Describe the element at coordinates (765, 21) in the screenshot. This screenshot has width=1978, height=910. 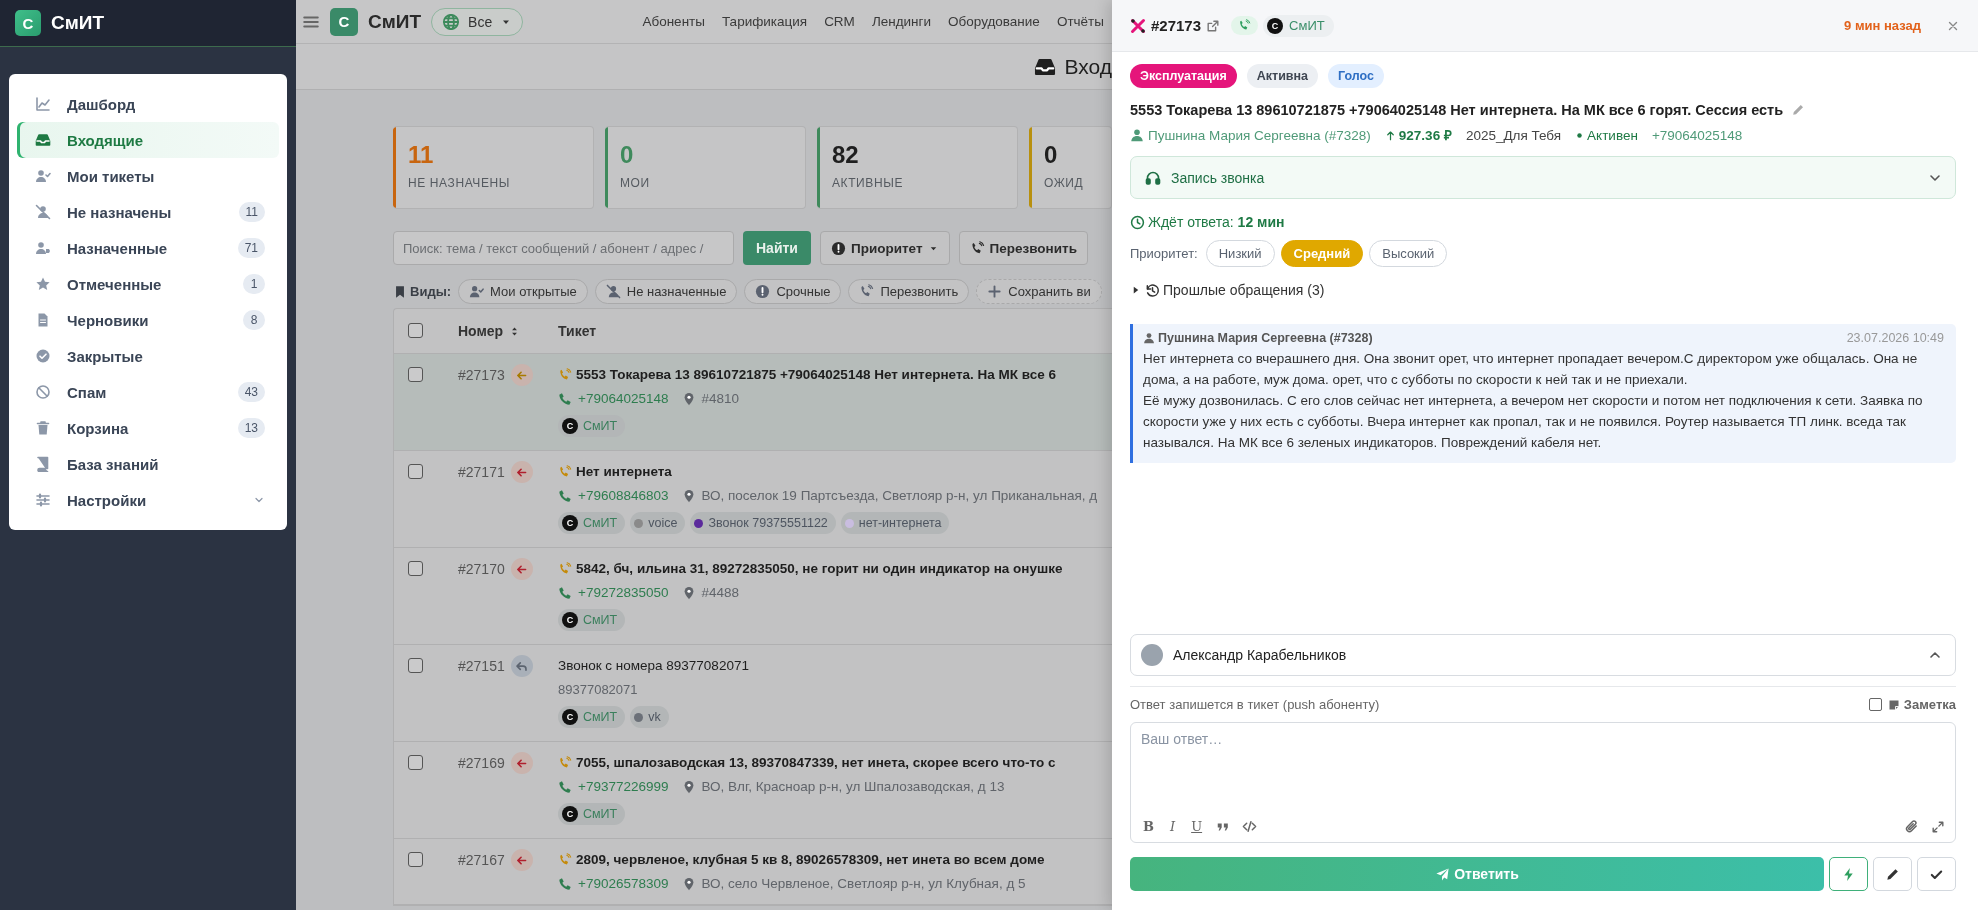
I see `nav-link: Тарификация` at that location.